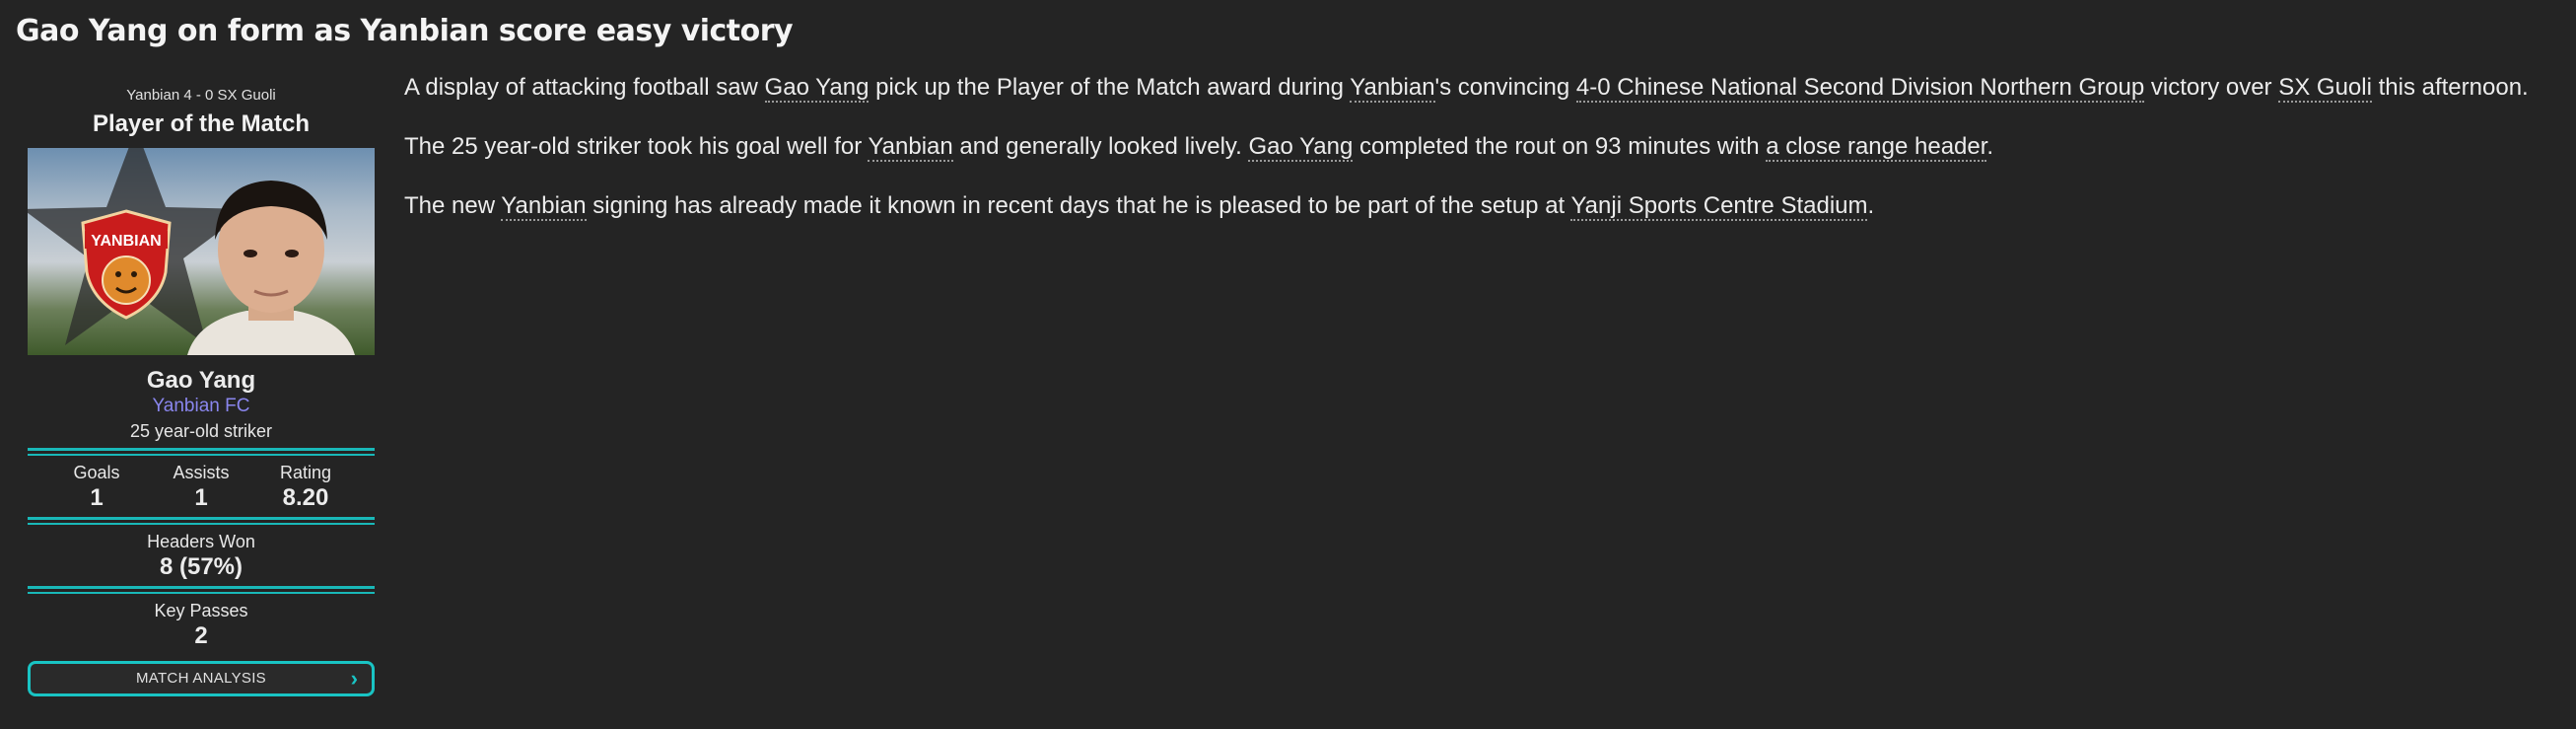  What do you see at coordinates (453, 205) in the screenshot?
I see `text: The new` at bounding box center [453, 205].